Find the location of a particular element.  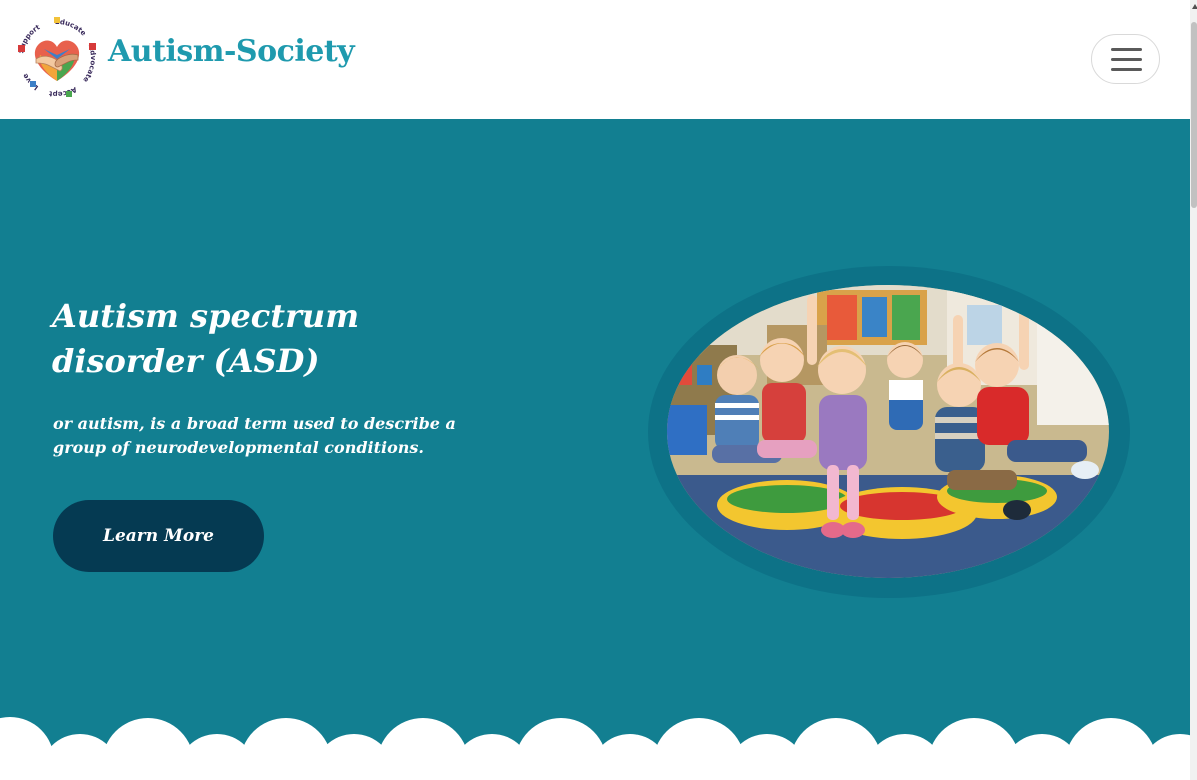

svg-text: Accept is located at coordinates (63, 91).